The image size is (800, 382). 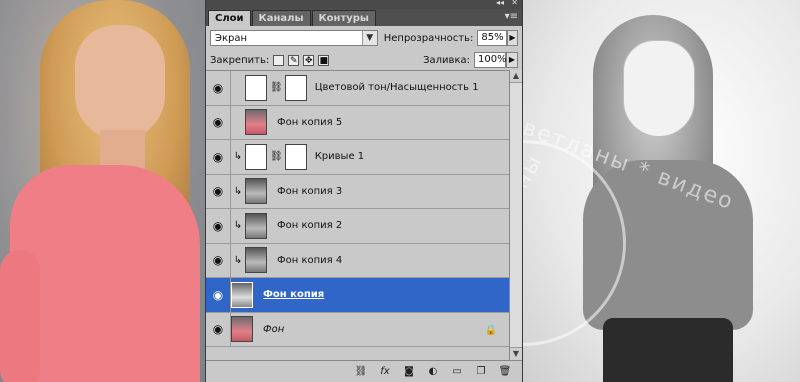 I want to click on layer-background: ◉ Фон 🔒, so click(x=357, y=329).